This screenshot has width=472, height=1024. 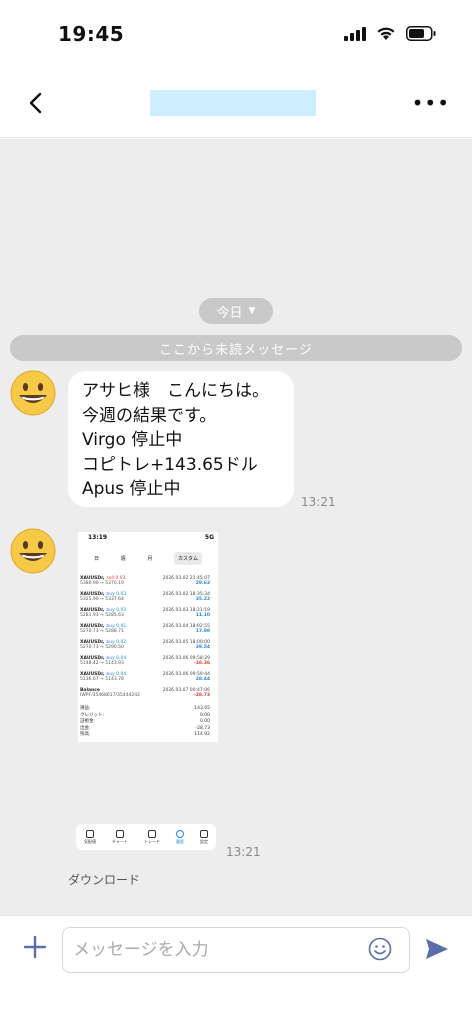 I want to click on mini-summary-row: クレジット: 0.00, so click(x=149, y=716).